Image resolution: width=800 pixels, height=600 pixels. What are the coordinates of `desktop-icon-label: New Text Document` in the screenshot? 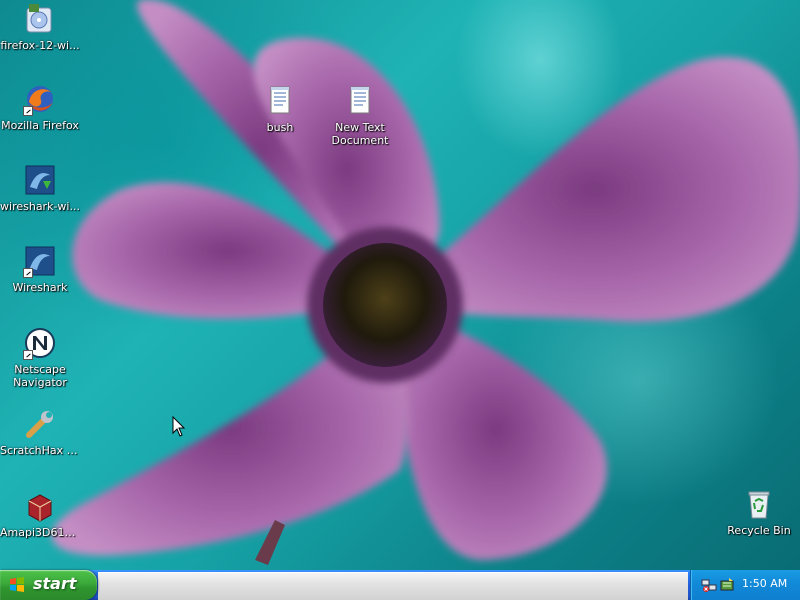 It's located at (360, 134).